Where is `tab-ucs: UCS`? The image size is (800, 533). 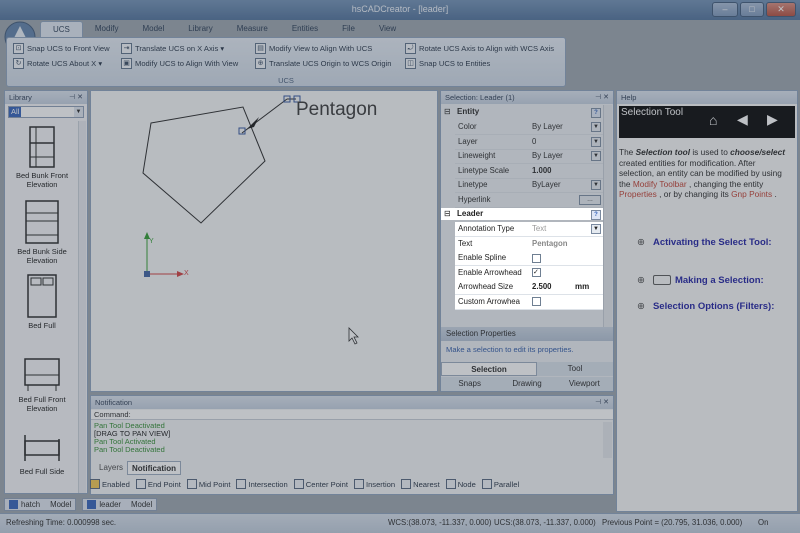
tab-ucs: UCS is located at coordinates (61, 29).